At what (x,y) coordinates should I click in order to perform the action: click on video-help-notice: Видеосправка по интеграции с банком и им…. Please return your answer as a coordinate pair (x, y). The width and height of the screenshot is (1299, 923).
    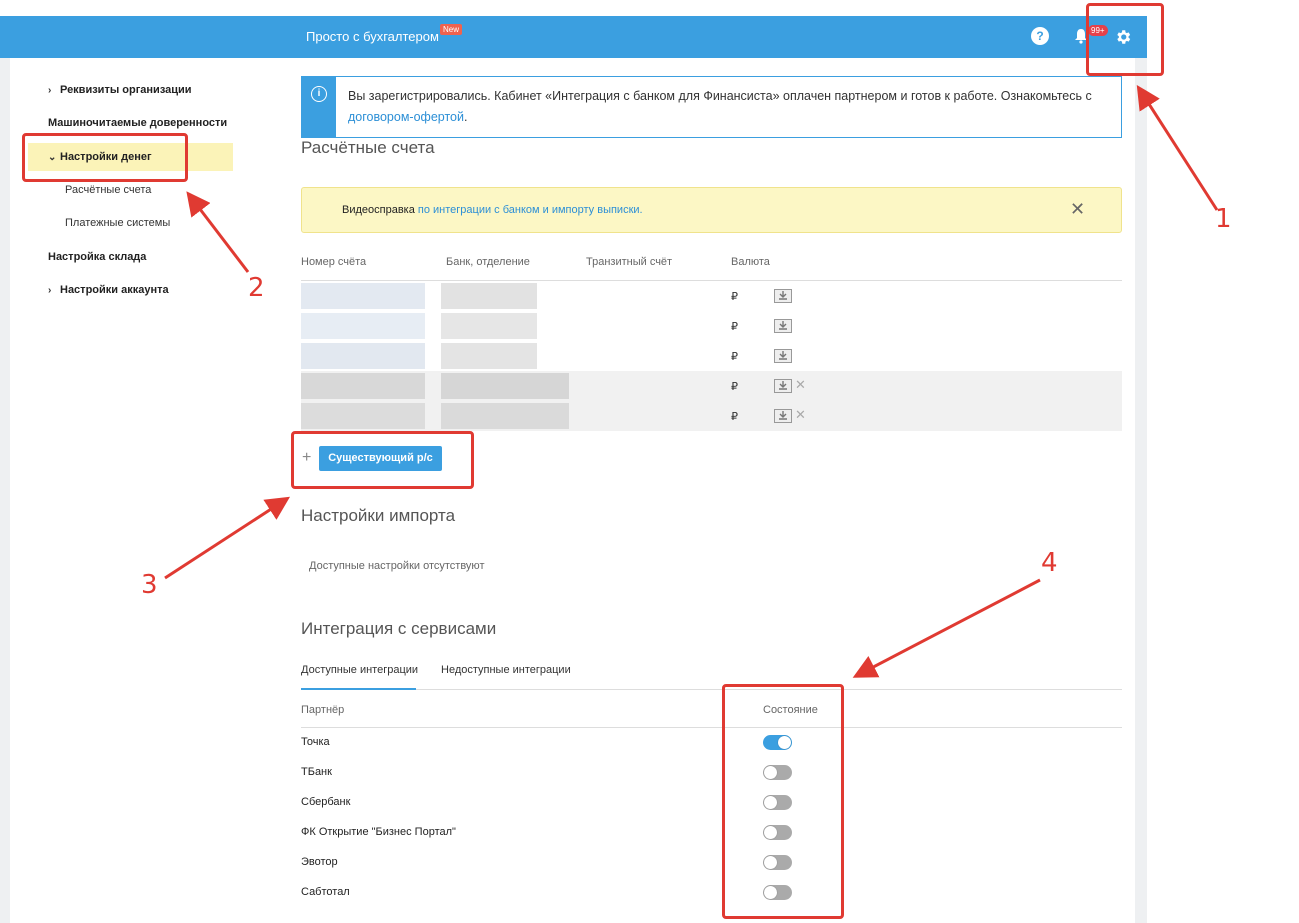
    Looking at the image, I should click on (711, 210).